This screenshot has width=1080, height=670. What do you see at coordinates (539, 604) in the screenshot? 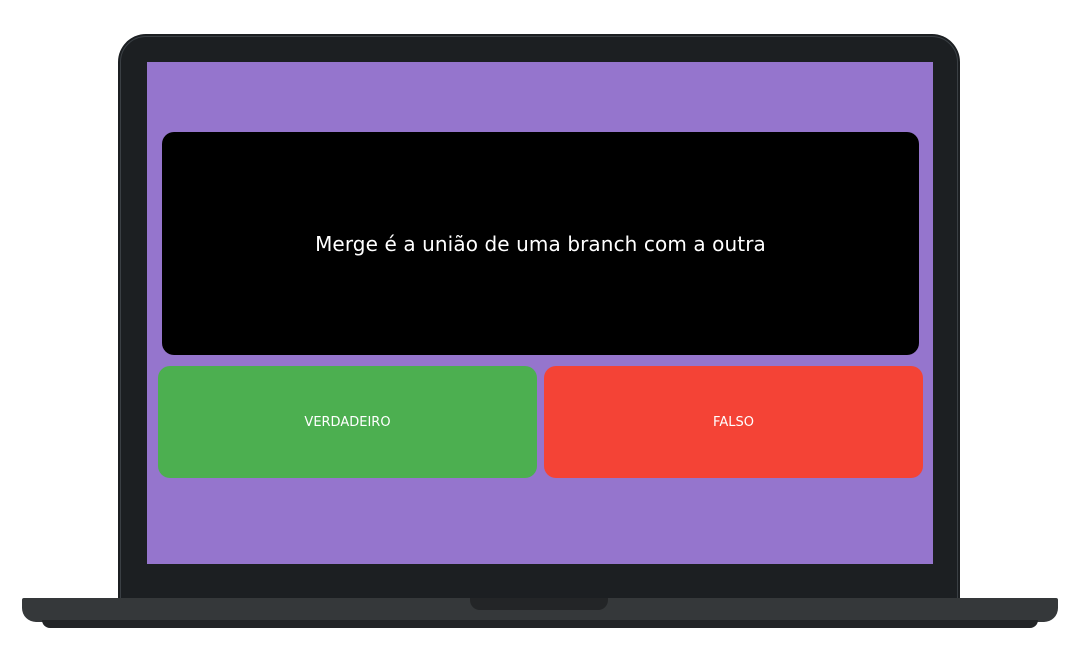
I see `laptop-notch` at bounding box center [539, 604].